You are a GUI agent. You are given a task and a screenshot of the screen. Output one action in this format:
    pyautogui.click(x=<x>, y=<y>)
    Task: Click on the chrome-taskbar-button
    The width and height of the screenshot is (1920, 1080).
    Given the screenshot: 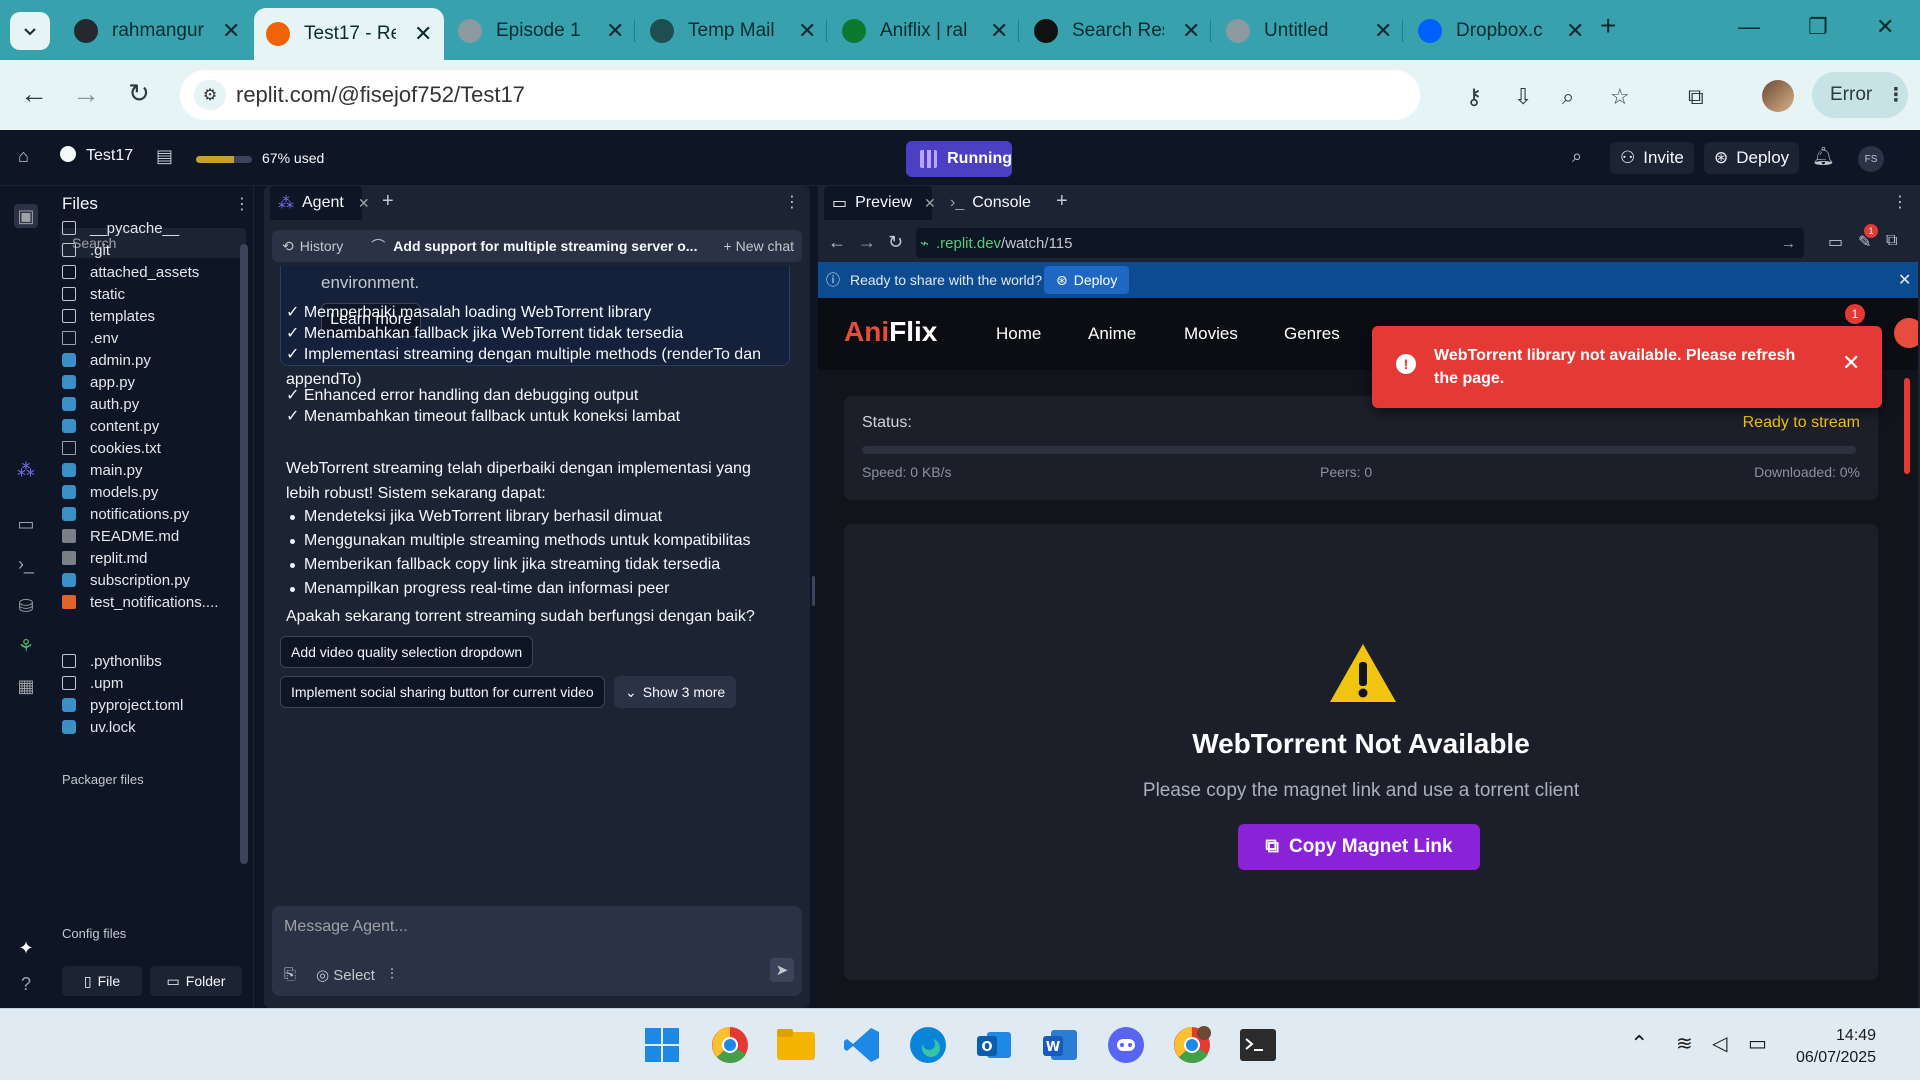 What is the action you would take?
    pyautogui.click(x=730, y=1045)
    